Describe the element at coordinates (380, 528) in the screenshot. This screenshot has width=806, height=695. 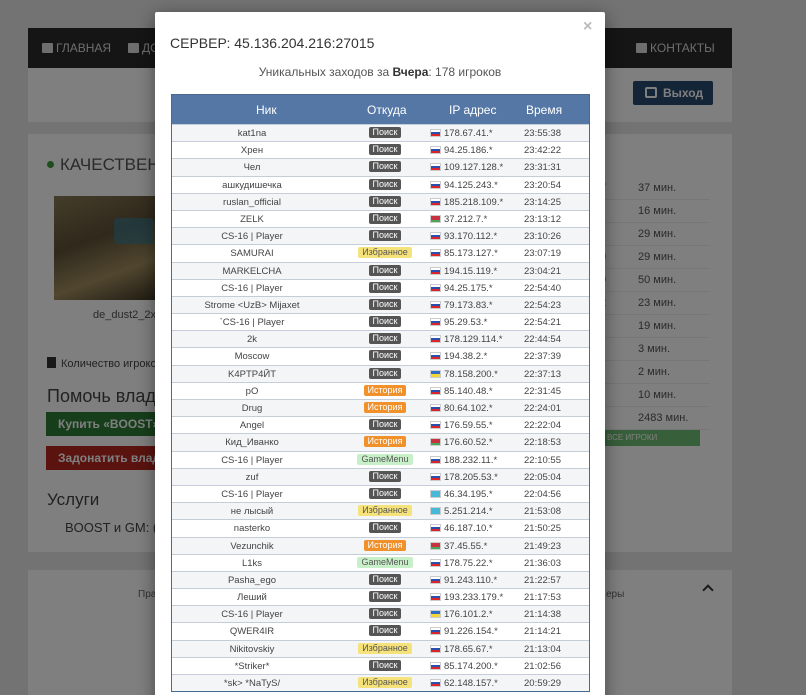
I see `table-row: nasterko Поиск 46.187.10.* 21:50:25` at that location.